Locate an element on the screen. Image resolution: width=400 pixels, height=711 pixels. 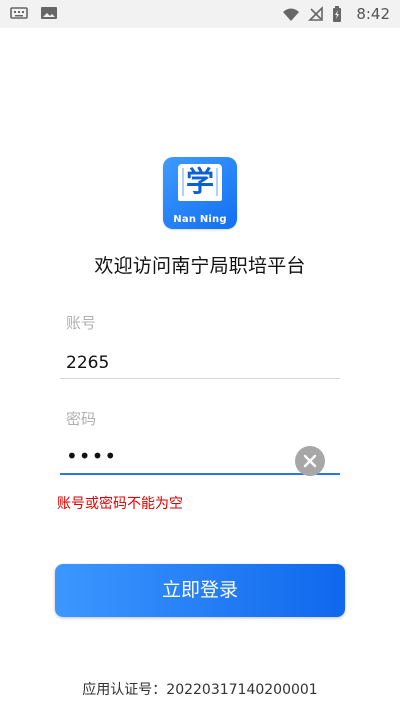
status-right: 8:42 is located at coordinates (336, 14).